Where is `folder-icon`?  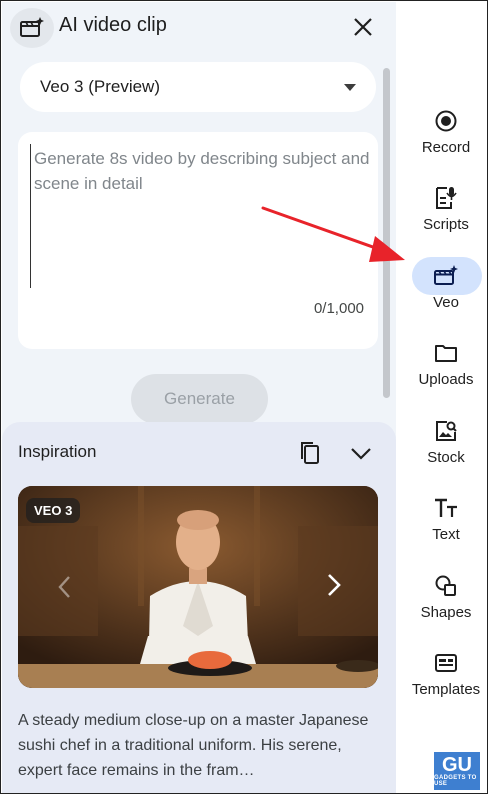
folder-icon is located at coordinates (446, 353).